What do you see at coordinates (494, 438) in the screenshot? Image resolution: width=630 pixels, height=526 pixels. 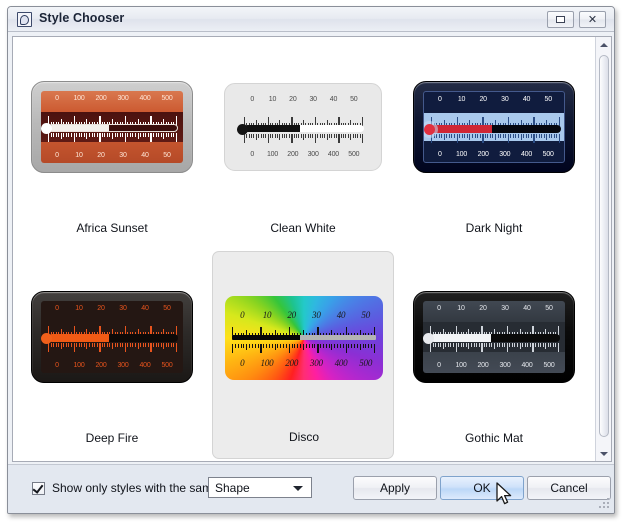 I see `style-name-label: Gothic Mat` at bounding box center [494, 438].